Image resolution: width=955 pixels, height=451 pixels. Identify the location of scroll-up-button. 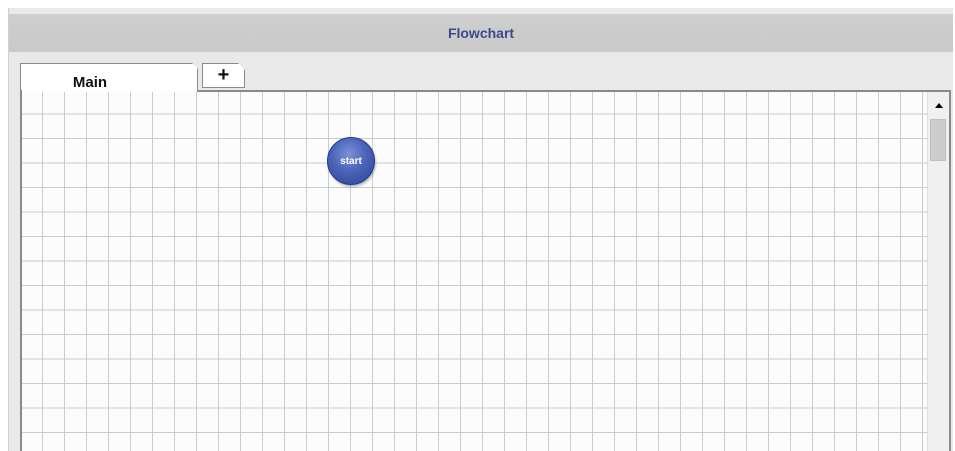
(938, 105).